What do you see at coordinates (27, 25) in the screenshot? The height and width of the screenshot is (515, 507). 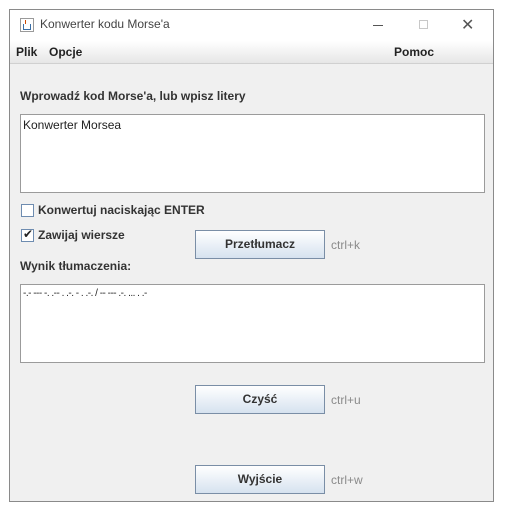 I see `java-cup-icon` at bounding box center [27, 25].